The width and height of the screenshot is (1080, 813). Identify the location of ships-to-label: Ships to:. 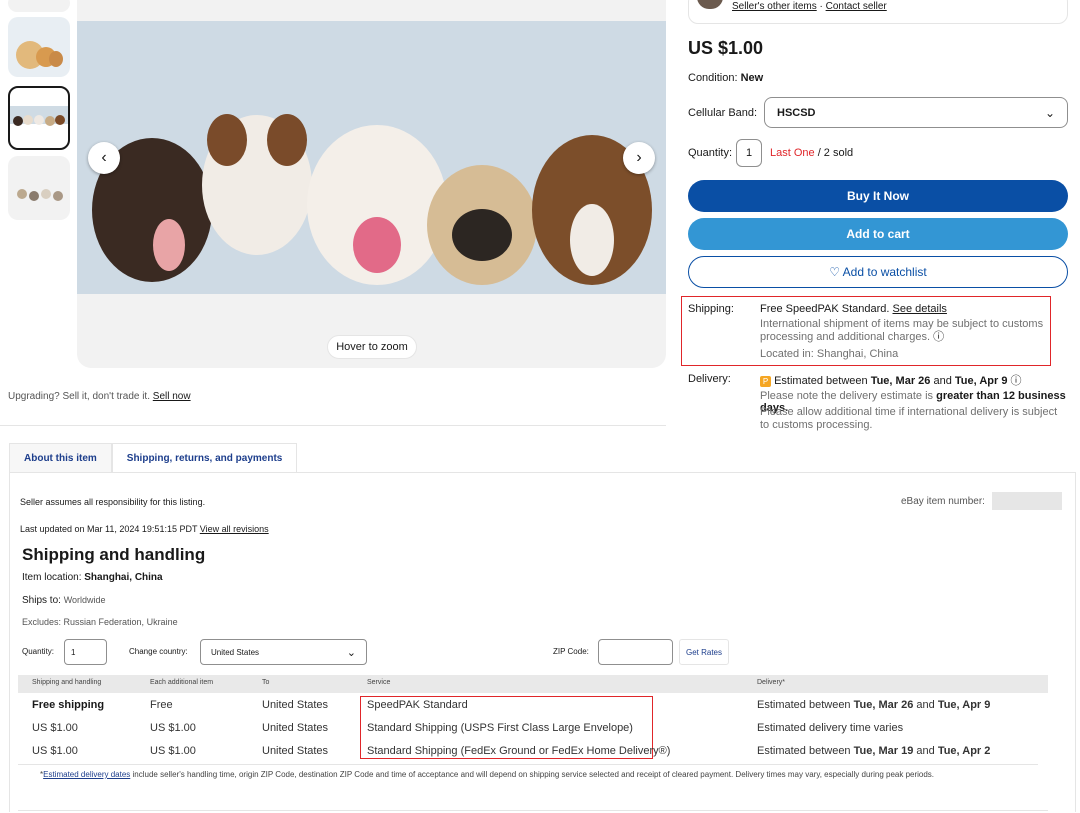
(43, 600).